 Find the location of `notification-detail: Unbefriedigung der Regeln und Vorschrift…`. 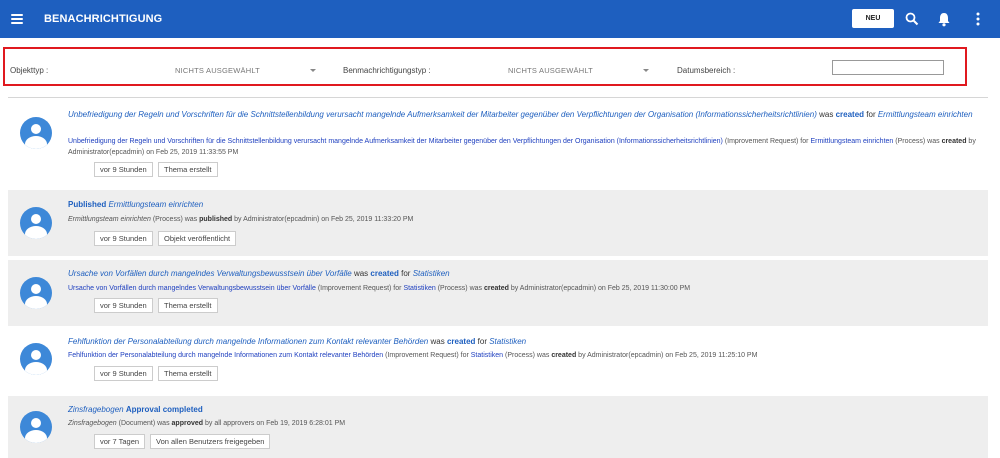

notification-detail: Unbefriedigung der Regeln und Vorschrift… is located at coordinates (522, 147).